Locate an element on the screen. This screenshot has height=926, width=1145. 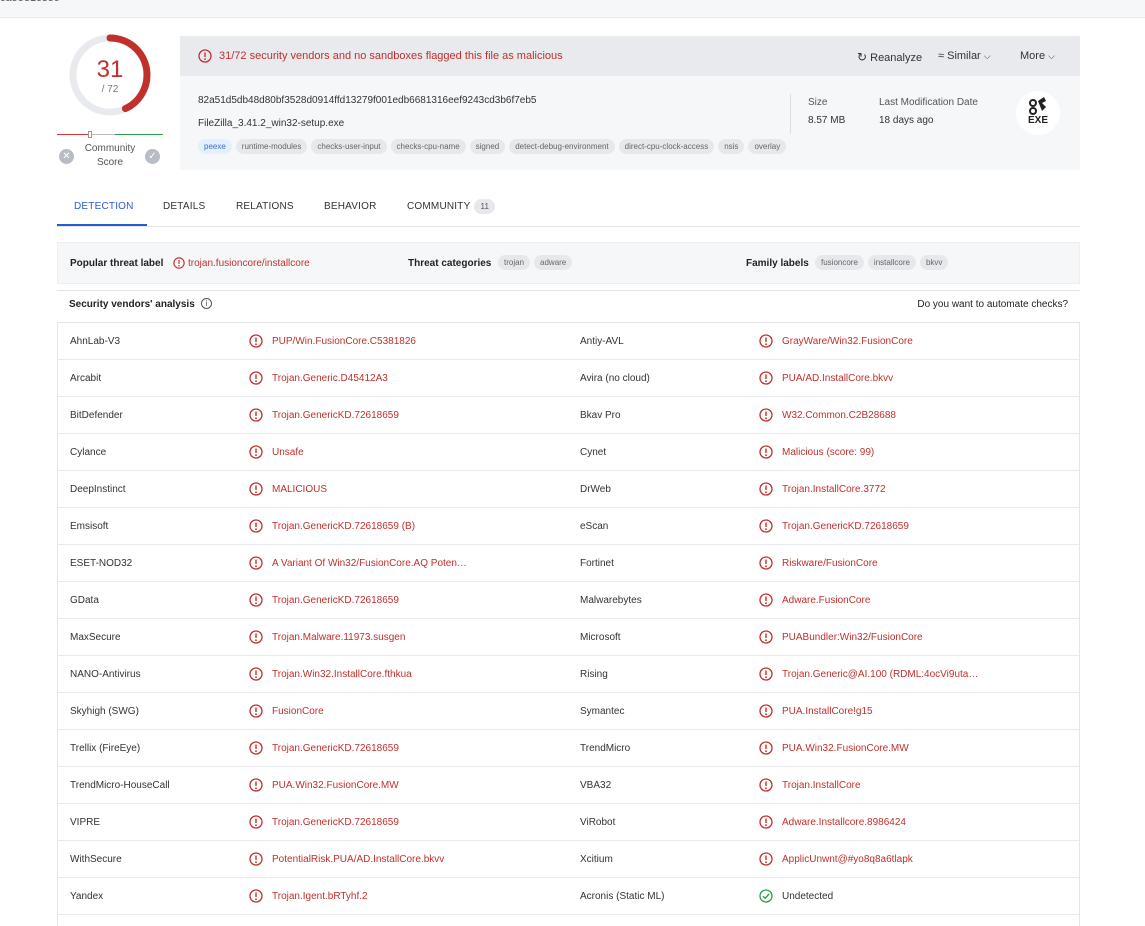
vendor-result: PUABundler:Win32/FusionCore is located at coordinates (852, 637).